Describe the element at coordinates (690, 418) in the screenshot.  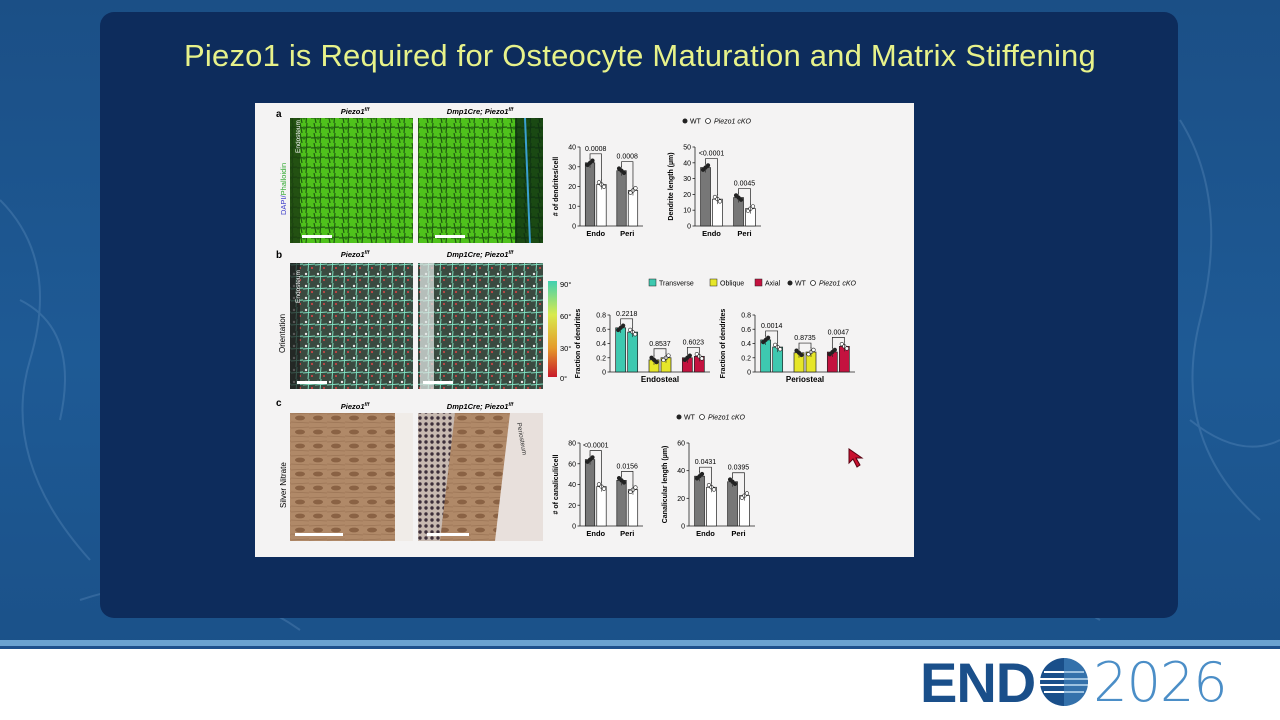
I see `svg-text: WT` at that location.